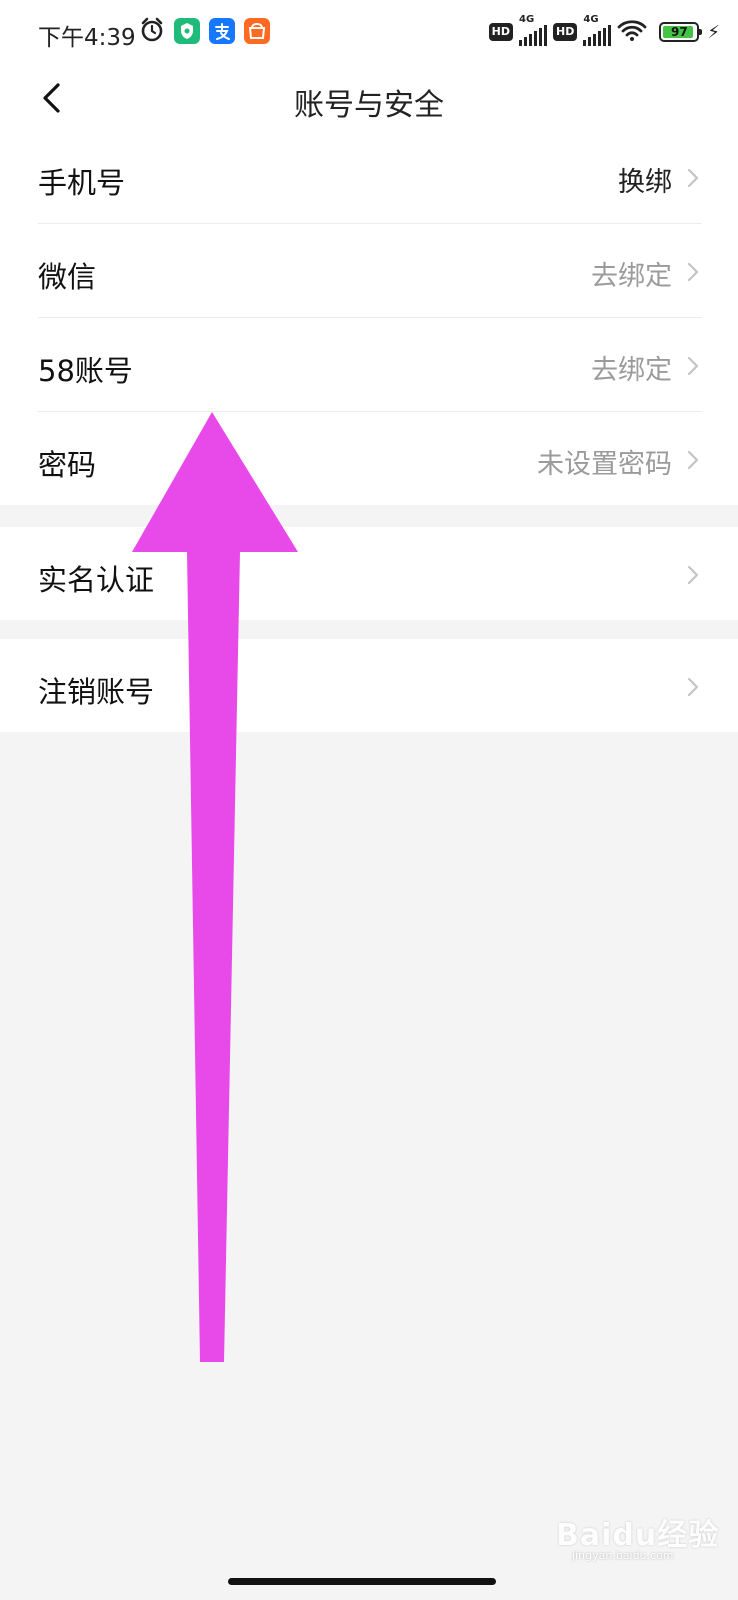 Image resolution: width=738 pixels, height=1600 pixels. I want to click on baidu-watermark: Baidu经验, so click(638, 1535).